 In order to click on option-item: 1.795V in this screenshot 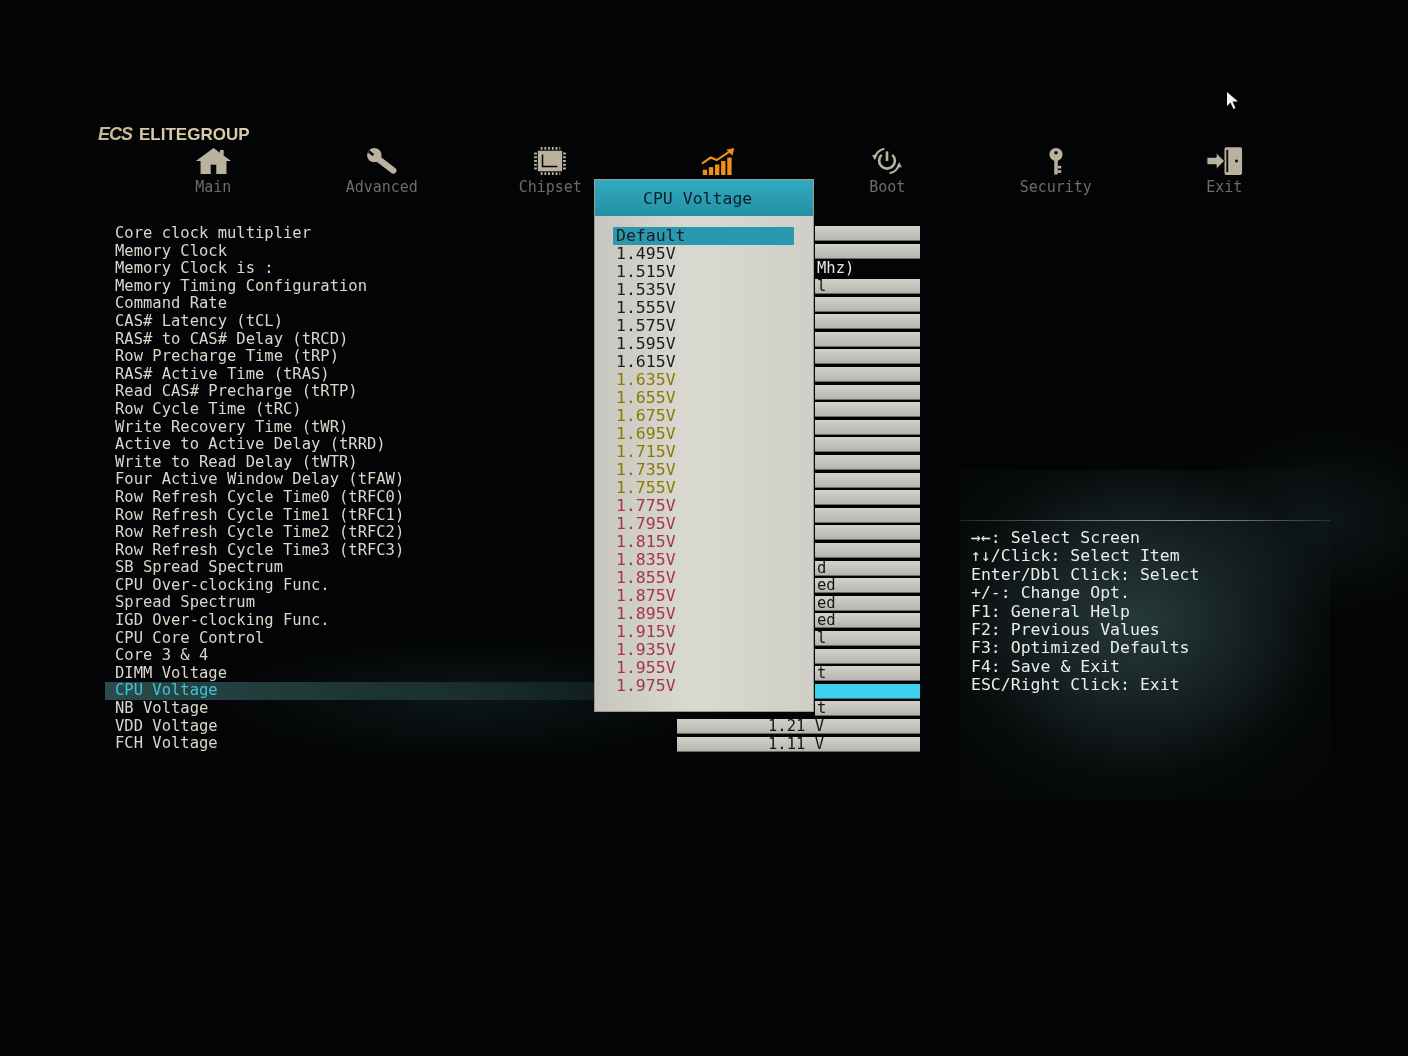, I will do `click(646, 524)`.